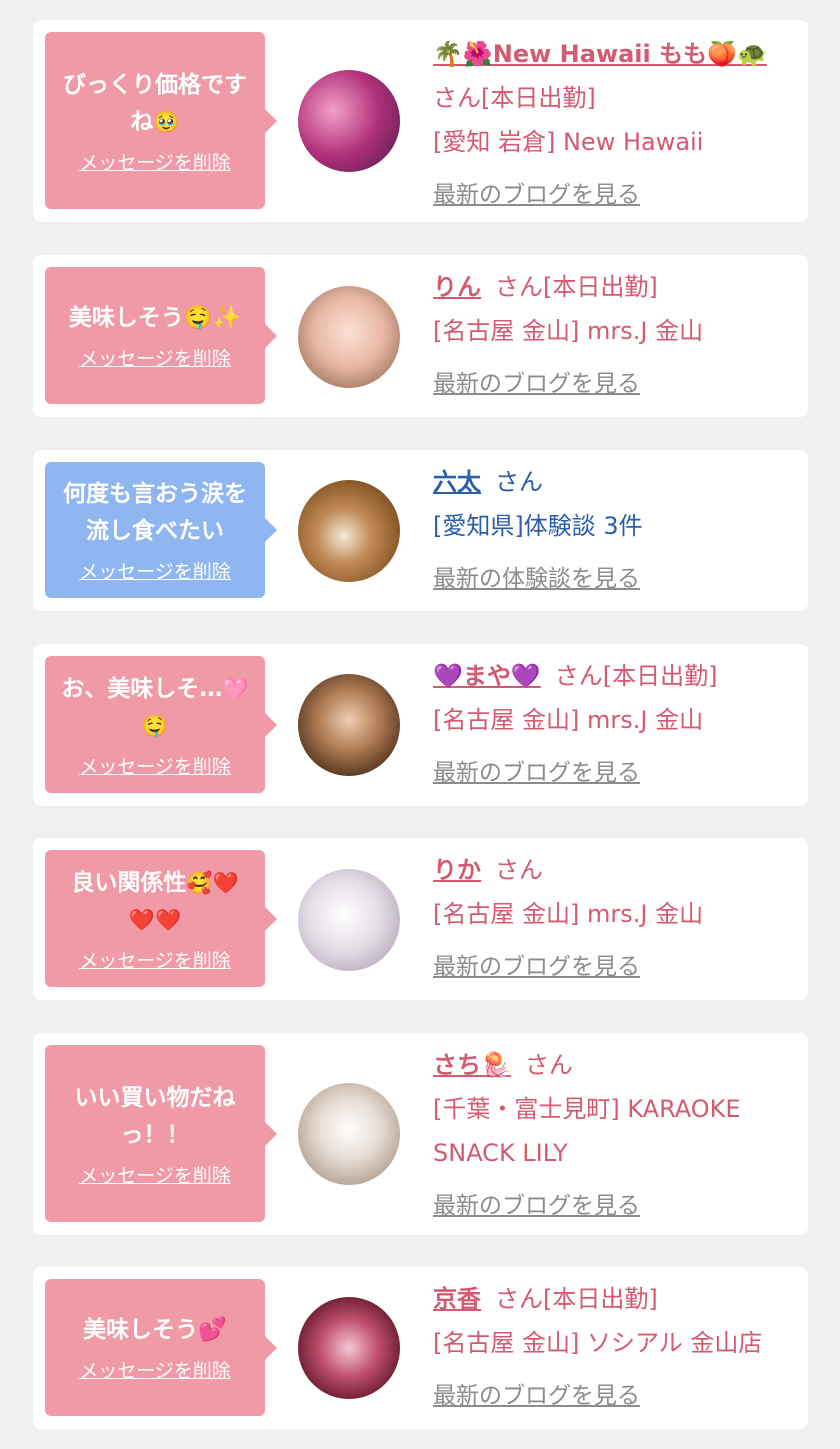  I want to click on message-text: いい買い物だね っ！！, so click(155, 1116).